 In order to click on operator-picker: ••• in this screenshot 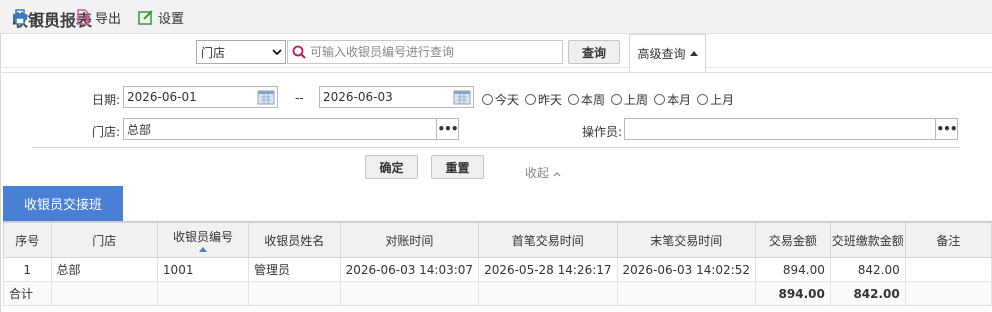, I will do `click(791, 129)`.